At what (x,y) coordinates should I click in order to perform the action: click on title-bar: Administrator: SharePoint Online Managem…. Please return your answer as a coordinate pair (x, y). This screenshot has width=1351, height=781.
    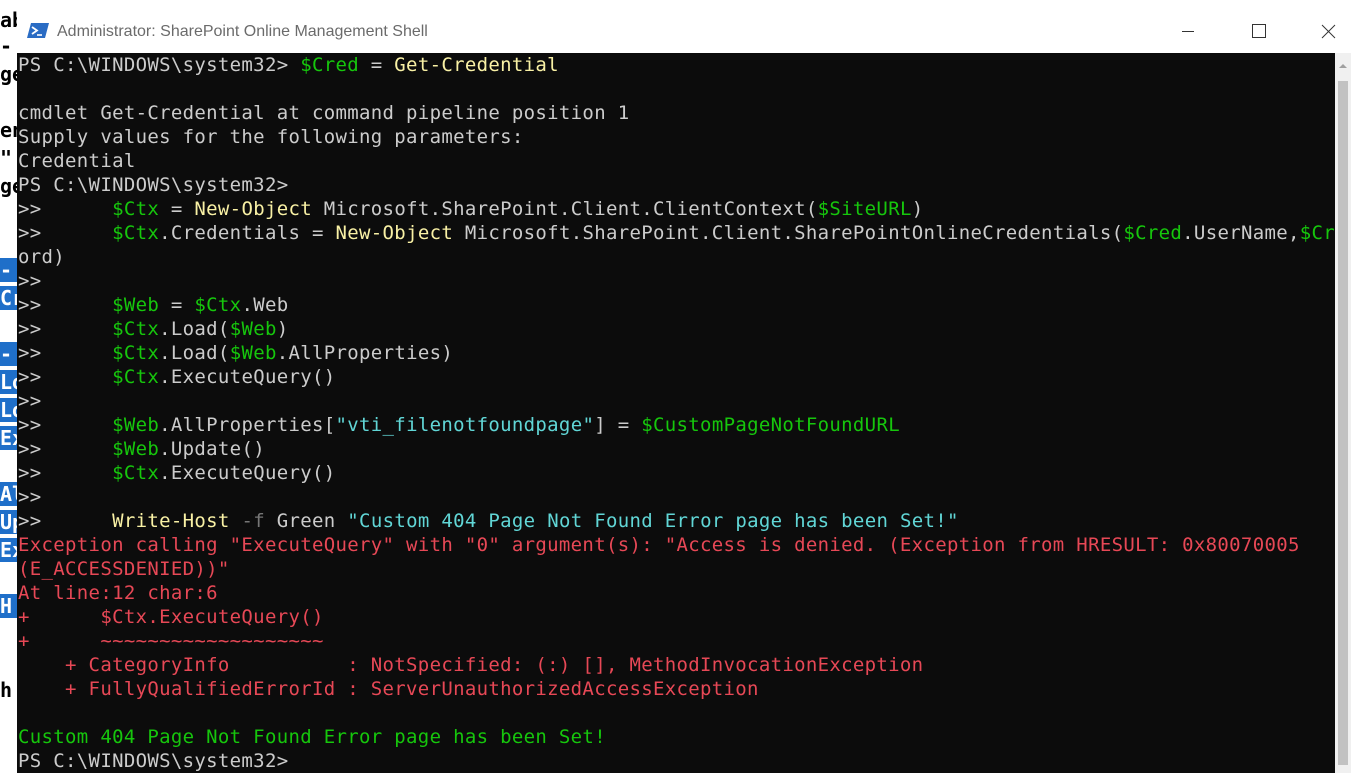
    Looking at the image, I should click on (684, 31).